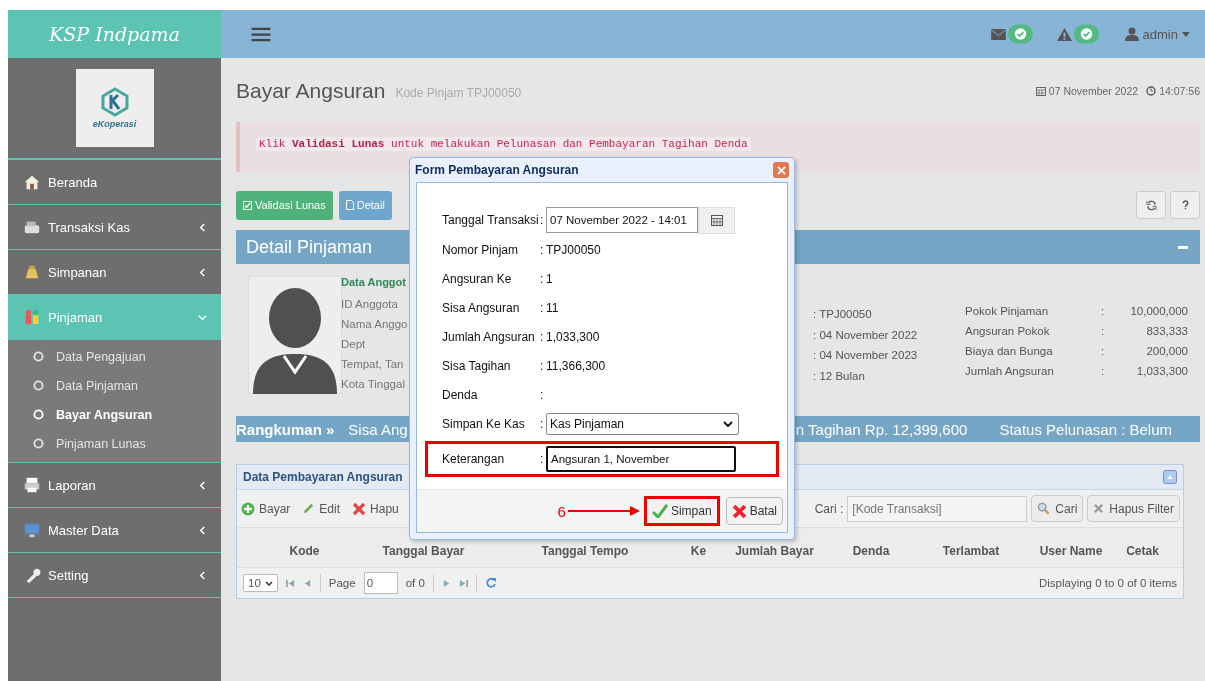  What do you see at coordinates (774, 550) in the screenshot?
I see `column-header: Jumlah Bayar` at bounding box center [774, 550].